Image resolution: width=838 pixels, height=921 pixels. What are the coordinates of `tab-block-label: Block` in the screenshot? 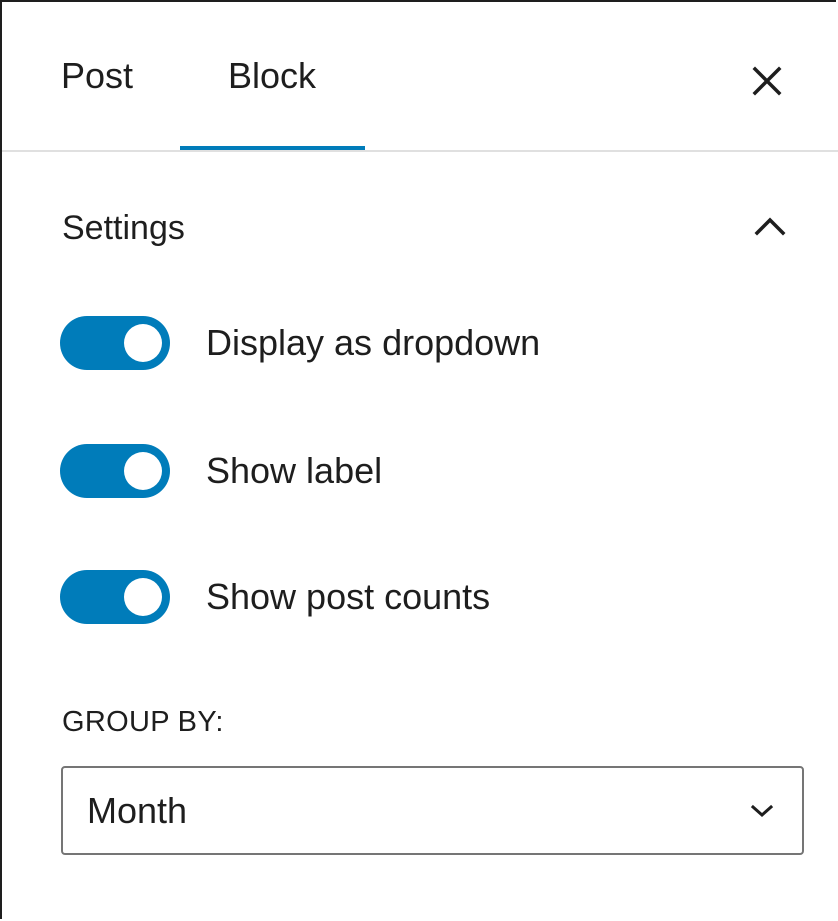 It's located at (272, 75).